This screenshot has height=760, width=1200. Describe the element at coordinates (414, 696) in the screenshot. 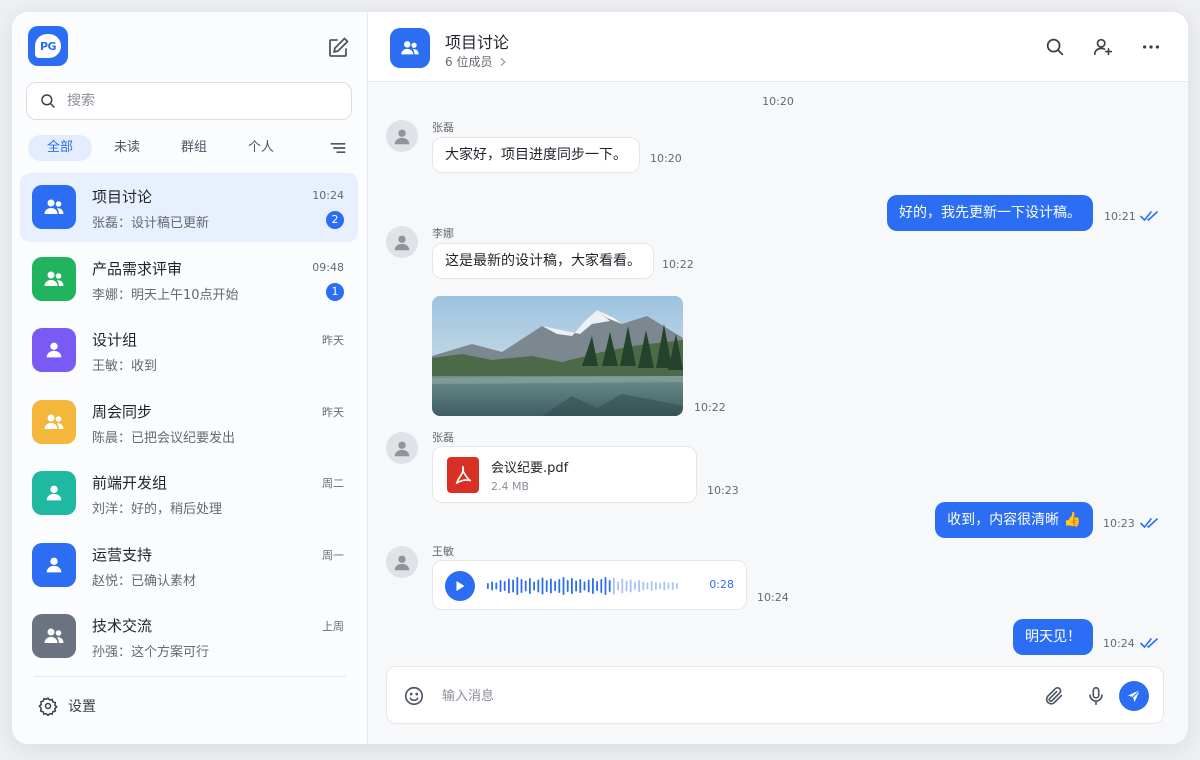

I see `emoji-icon` at that location.